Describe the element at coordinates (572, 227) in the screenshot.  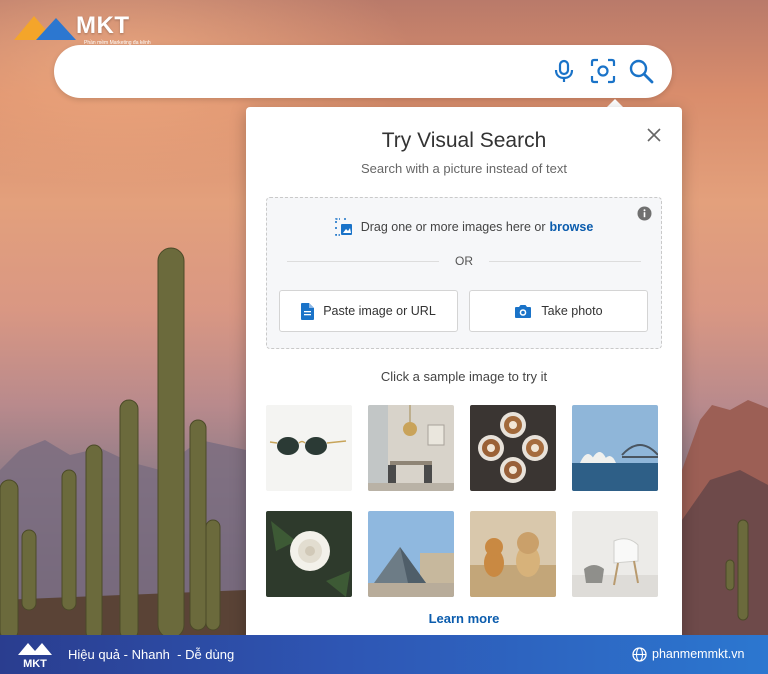
I see `browse-link: browse` at that location.